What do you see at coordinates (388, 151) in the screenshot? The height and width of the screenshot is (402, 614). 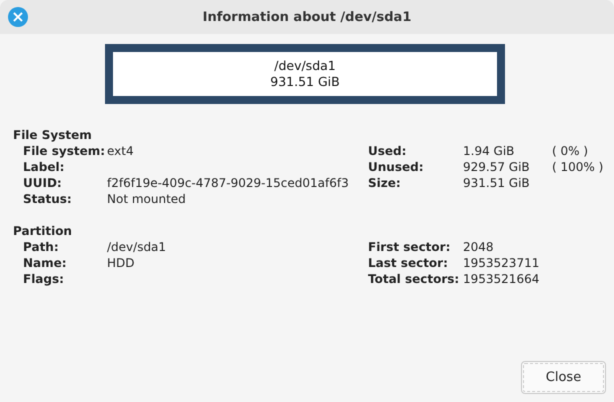 I see `field-label: Used:` at bounding box center [388, 151].